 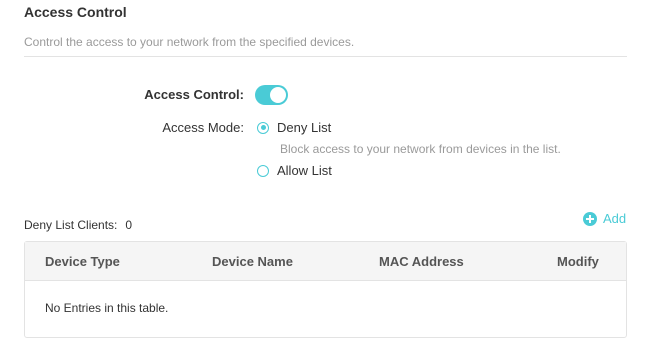 What do you see at coordinates (263, 170) in the screenshot?
I see `allow-list-radio` at bounding box center [263, 170].